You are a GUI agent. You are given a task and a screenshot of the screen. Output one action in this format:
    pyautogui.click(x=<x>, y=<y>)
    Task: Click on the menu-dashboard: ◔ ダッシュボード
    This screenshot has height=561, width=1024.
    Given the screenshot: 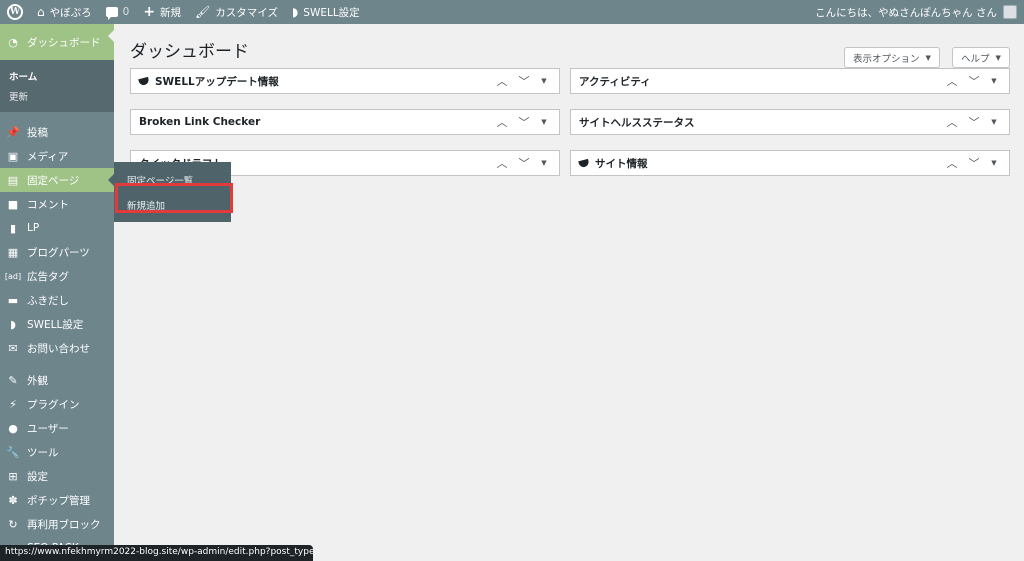 What is the action you would take?
    pyautogui.click(x=57, y=42)
    